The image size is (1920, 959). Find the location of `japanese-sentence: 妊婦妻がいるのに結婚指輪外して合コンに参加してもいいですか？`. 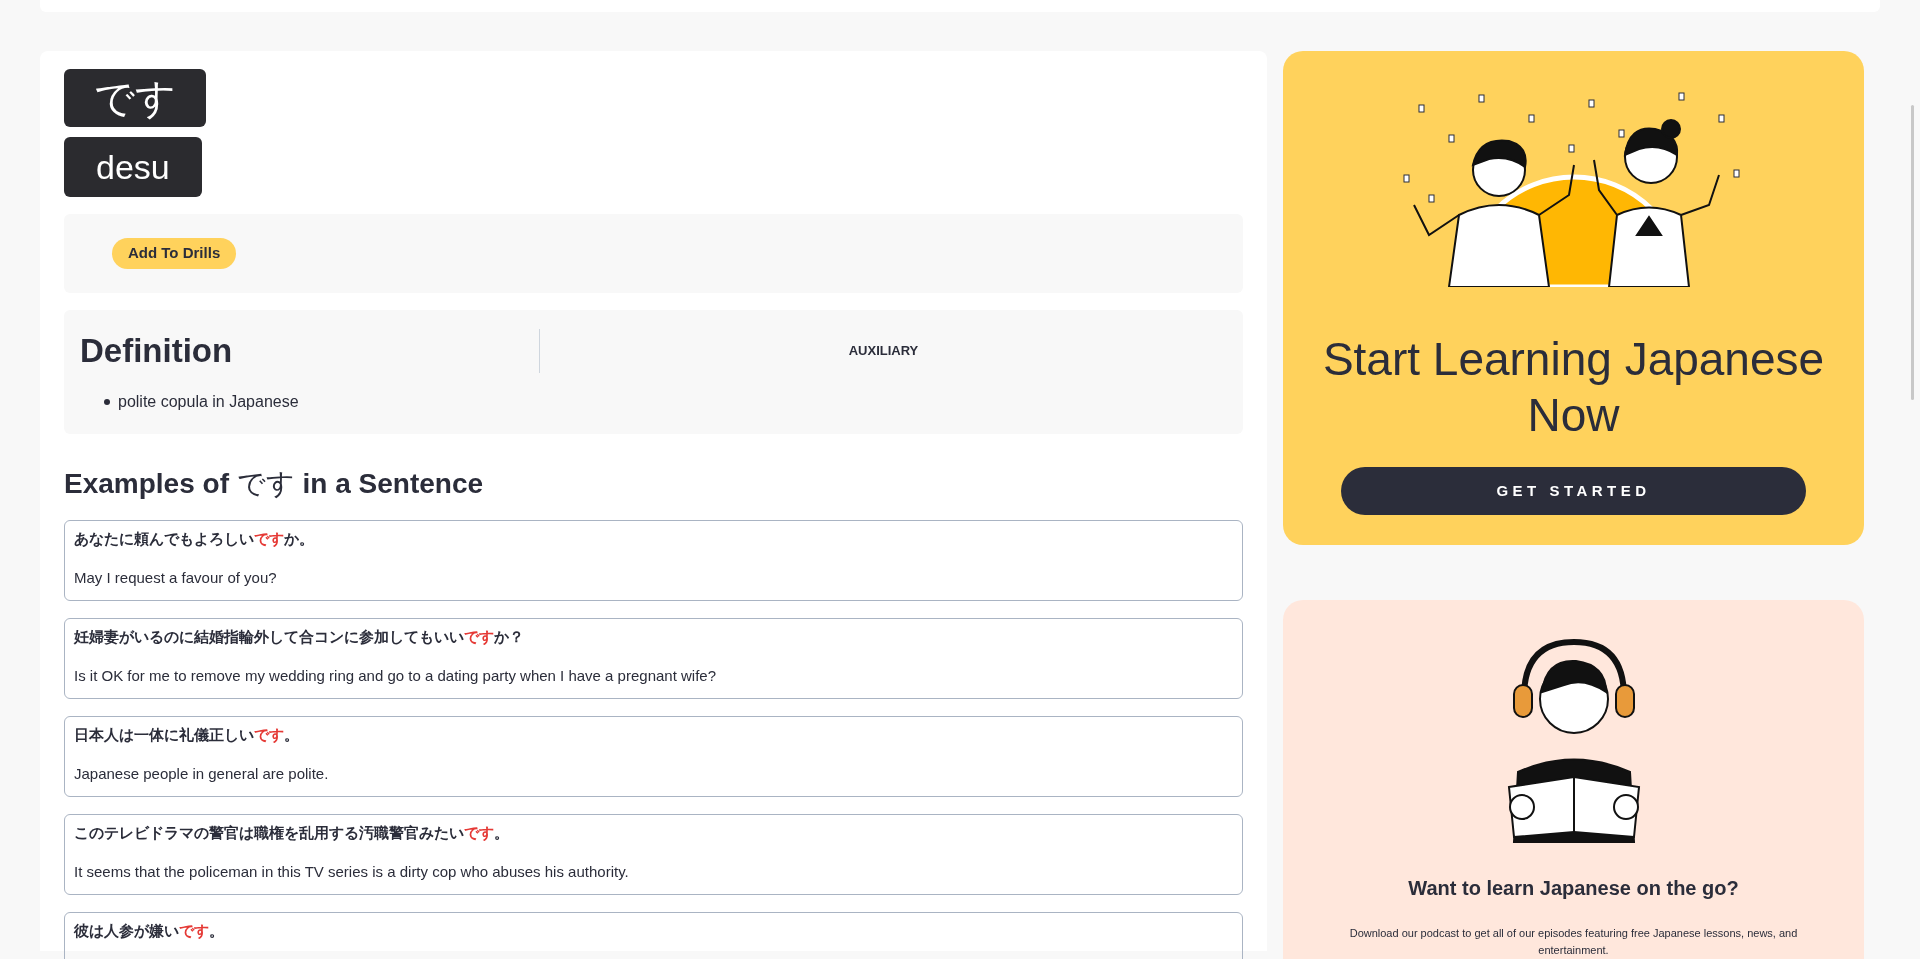

japanese-sentence: 妊婦妻がいるのに結婚指輪外して合コンに参加してもいいですか？ is located at coordinates (299, 637).